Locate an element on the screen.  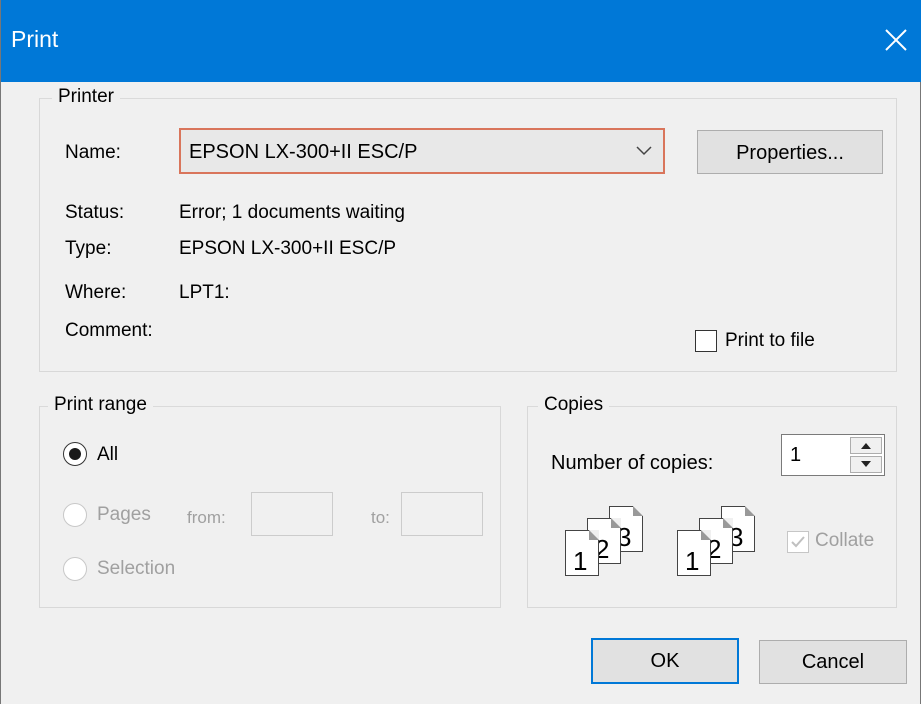
window-title: Print is located at coordinates (35, 39).